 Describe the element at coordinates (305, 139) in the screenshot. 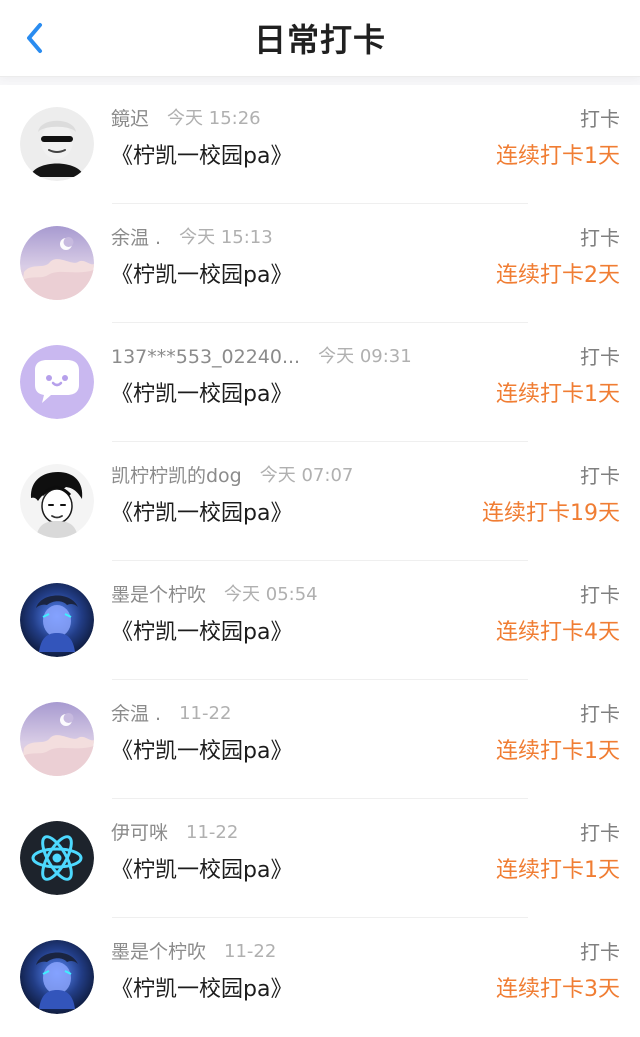

I see `item-meta: 鏡迟 今天 15:26 《柠凯一校园pa》` at that location.